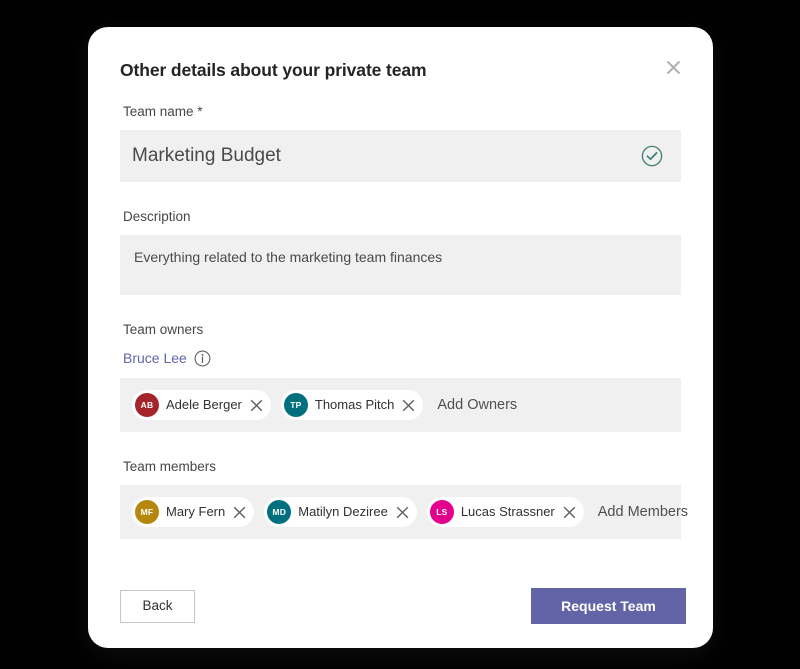  Describe the element at coordinates (295, 405) in the screenshot. I see `avatar: TP` at that location.